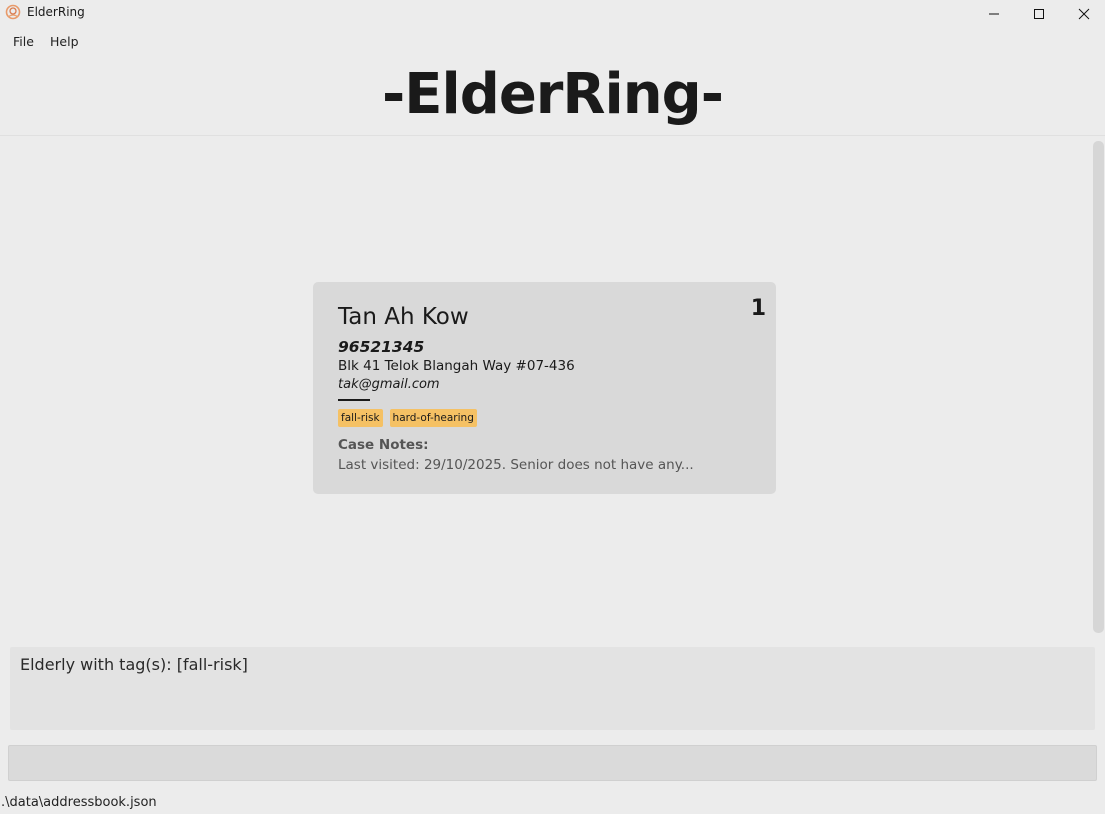  Describe the element at coordinates (1098, 387) in the screenshot. I see `list-scrollbar` at that location.